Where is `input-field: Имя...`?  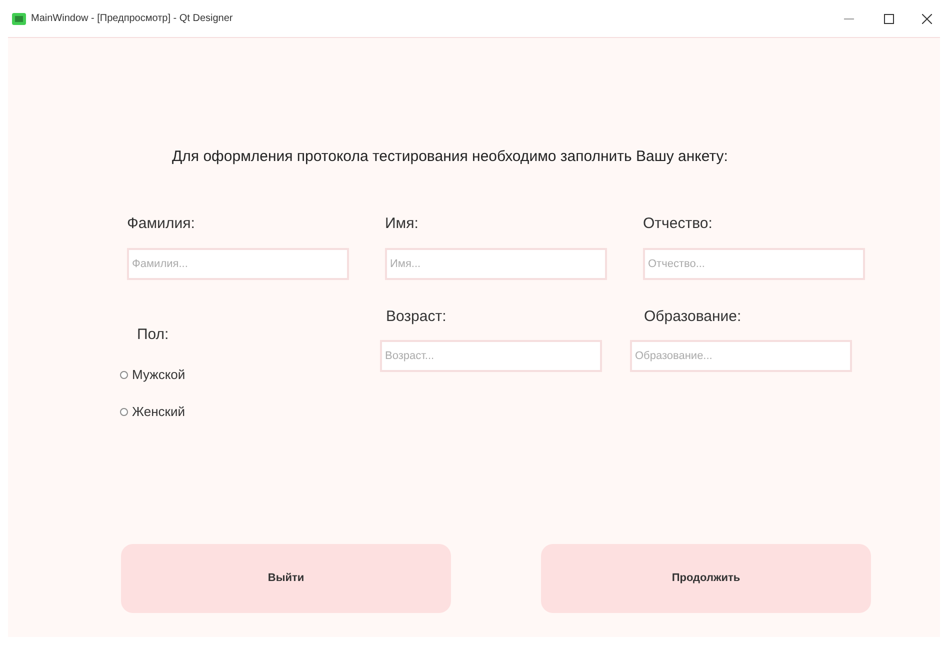 input-field: Имя... is located at coordinates (496, 264).